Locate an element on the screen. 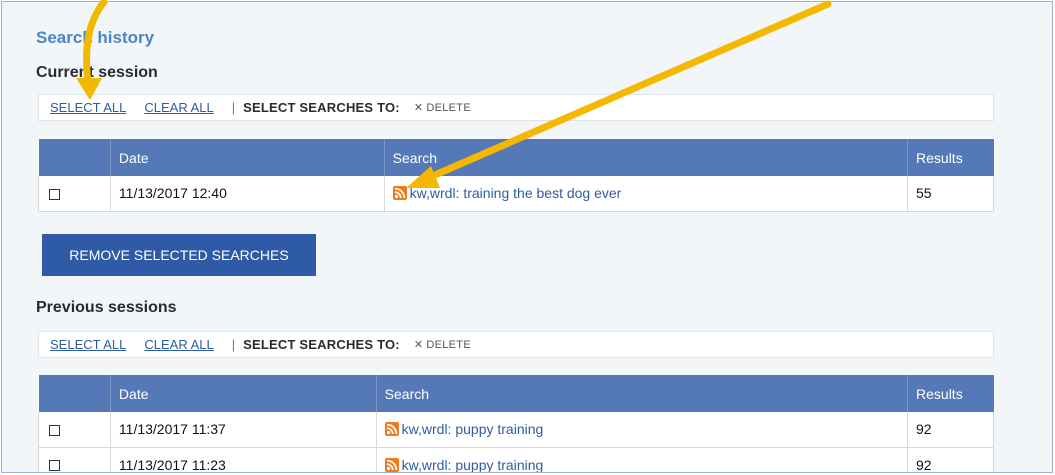  row-date: 11/13/2017 11:23 is located at coordinates (243, 459).